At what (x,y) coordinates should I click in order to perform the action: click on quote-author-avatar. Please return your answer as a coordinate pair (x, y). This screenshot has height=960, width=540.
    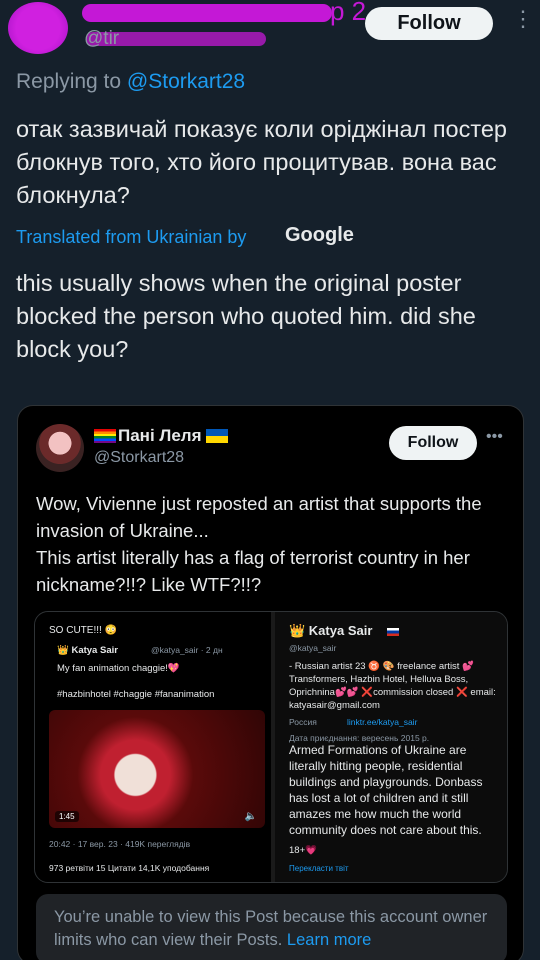
    Looking at the image, I should click on (60, 448).